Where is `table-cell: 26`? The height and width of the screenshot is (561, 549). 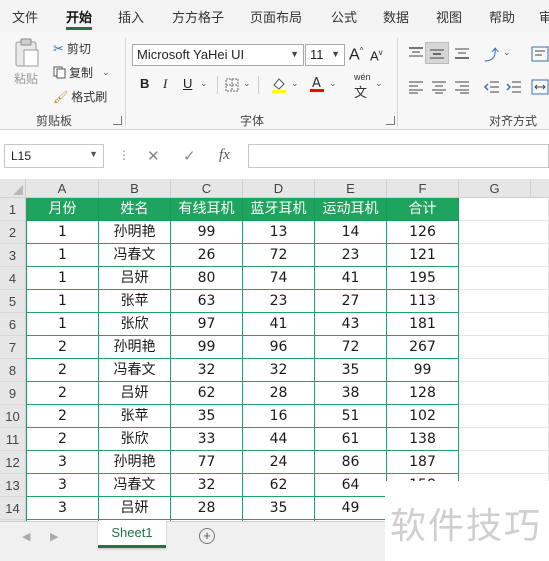
table-cell: 26 is located at coordinates (207, 255).